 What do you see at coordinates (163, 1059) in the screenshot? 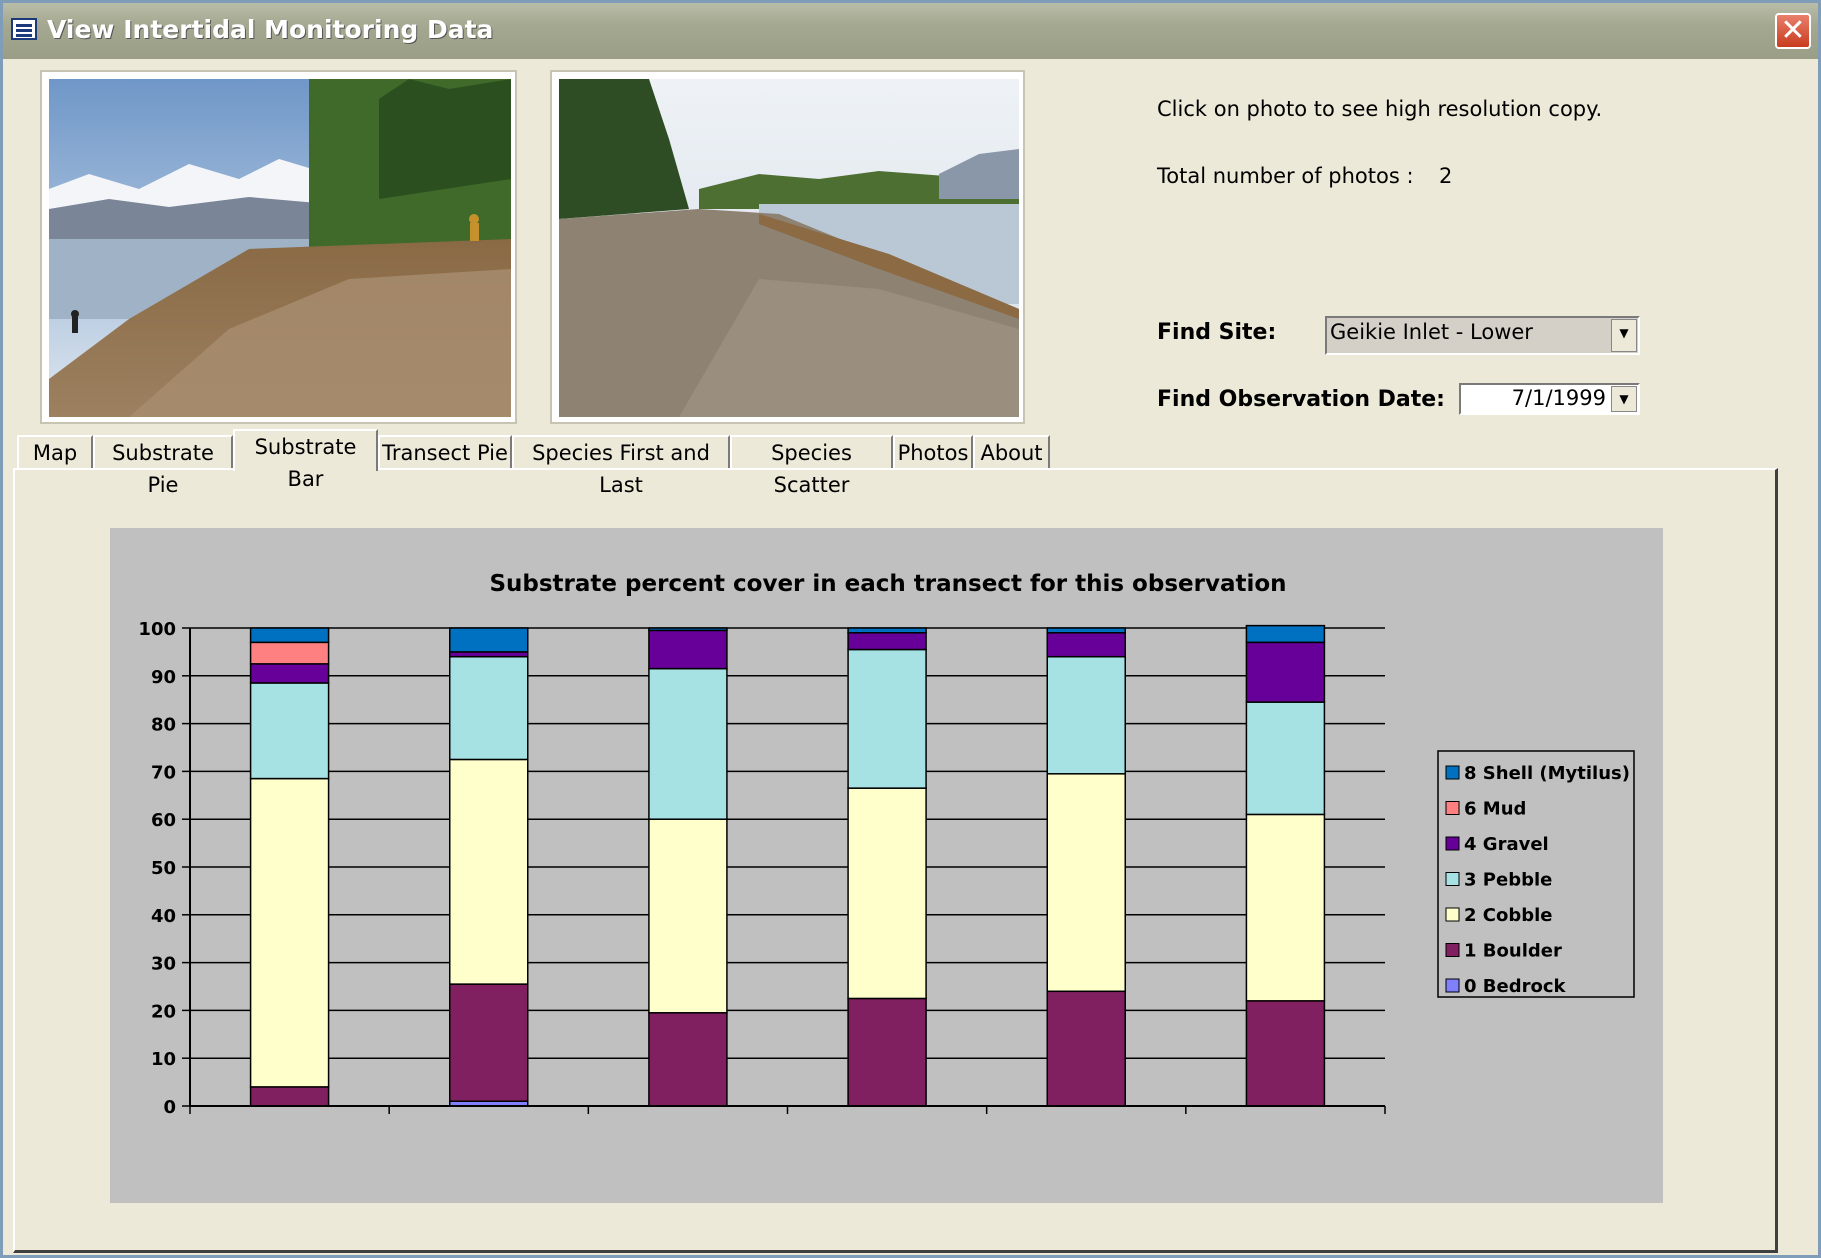
I see `y-tick-label: 10` at bounding box center [163, 1059].